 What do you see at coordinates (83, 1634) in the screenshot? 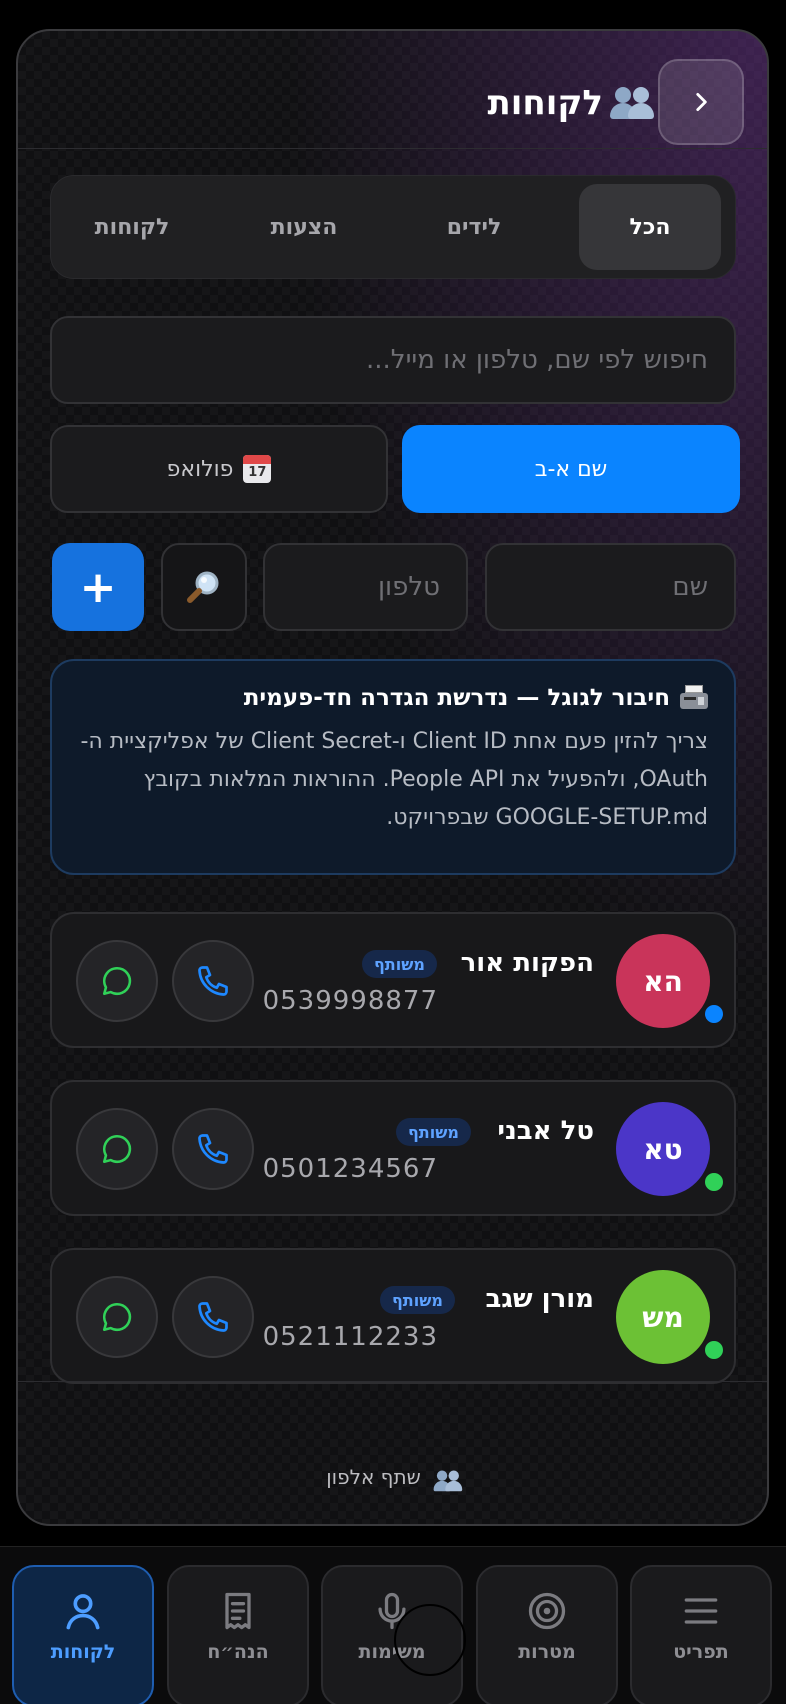
I see `nav-clients: לקוחות` at bounding box center [83, 1634].